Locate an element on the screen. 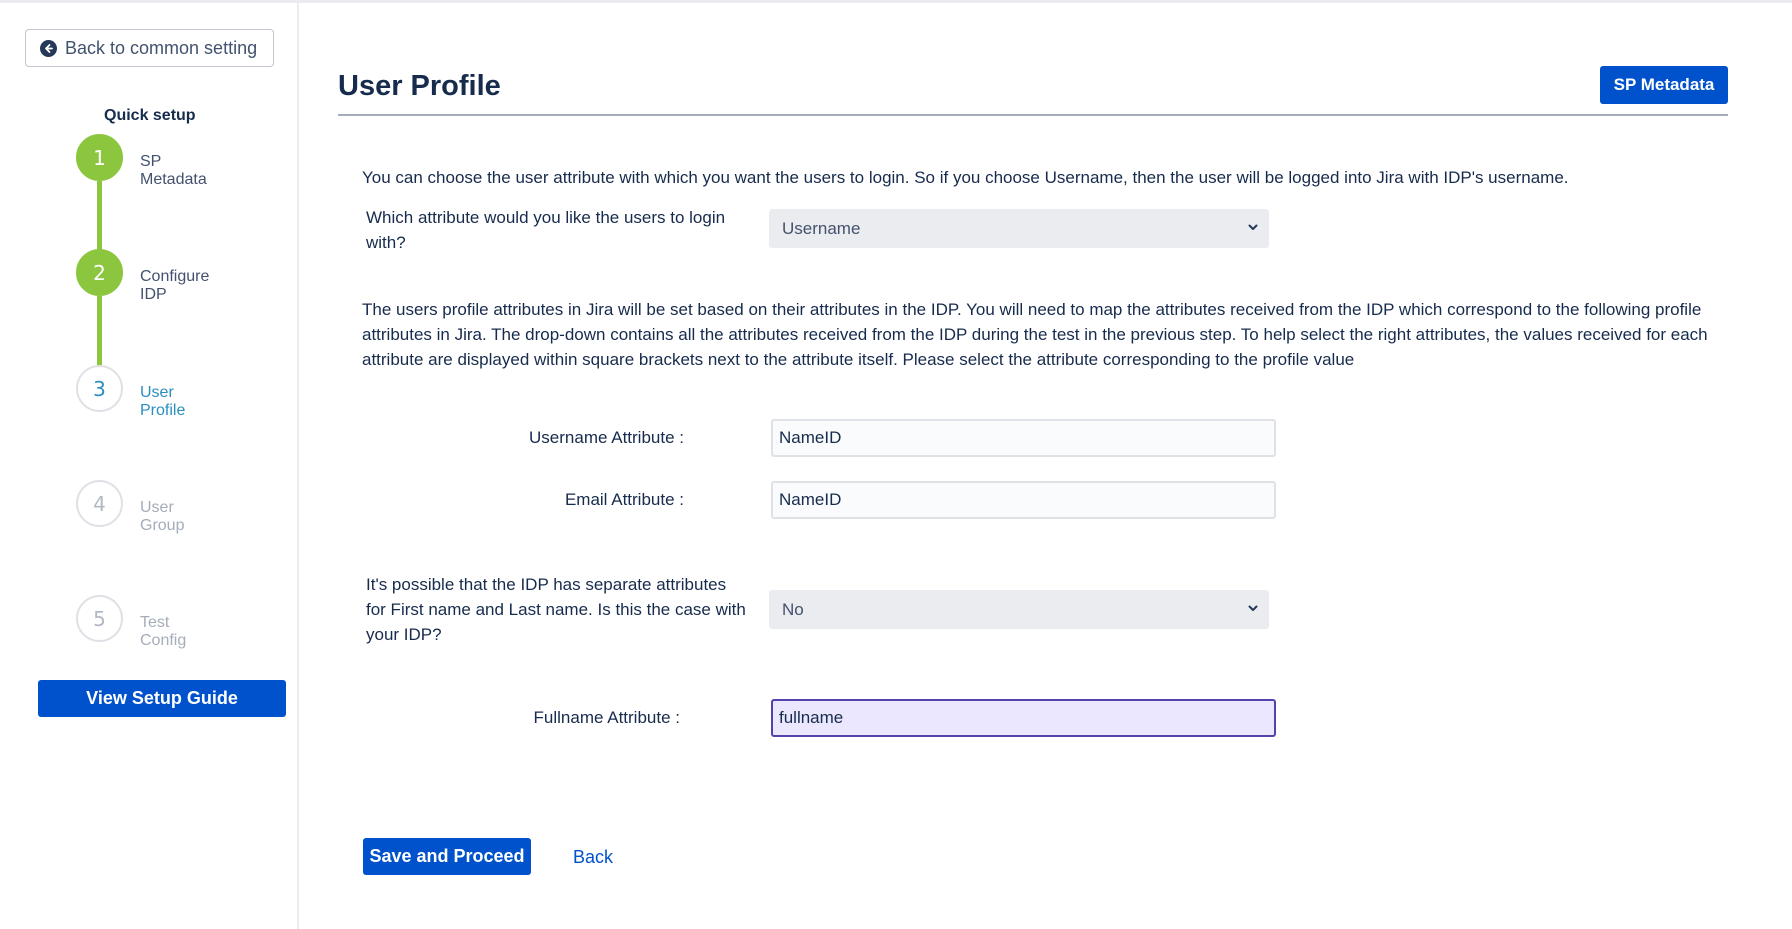 This screenshot has height=929, width=1792. back-to-common-setting-button: Back to common setting is located at coordinates (149, 48).